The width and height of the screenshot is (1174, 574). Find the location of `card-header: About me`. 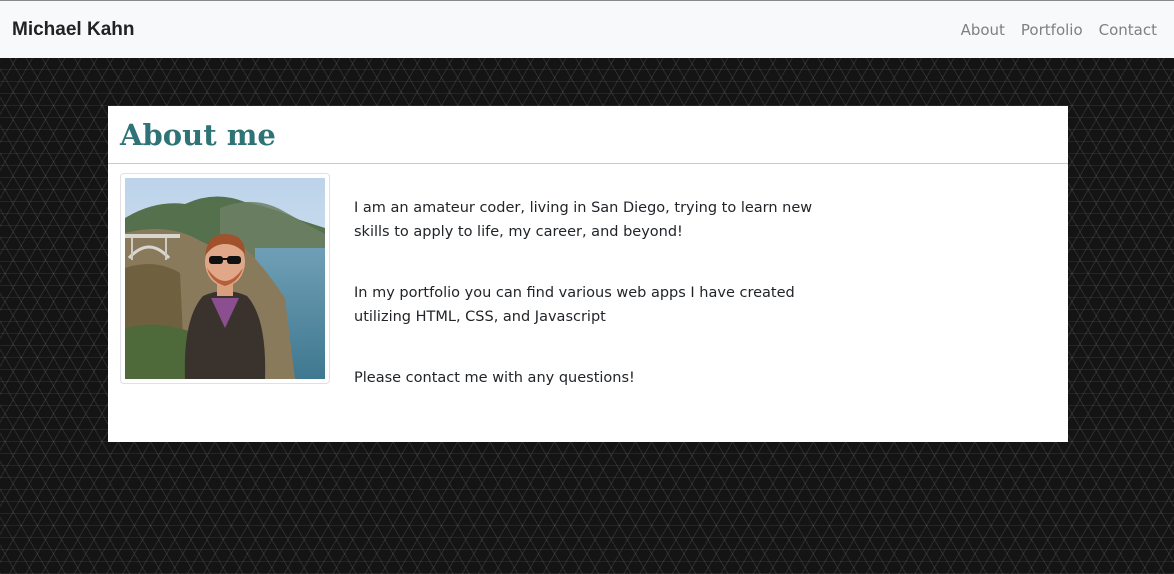

card-header: About me is located at coordinates (588, 135).